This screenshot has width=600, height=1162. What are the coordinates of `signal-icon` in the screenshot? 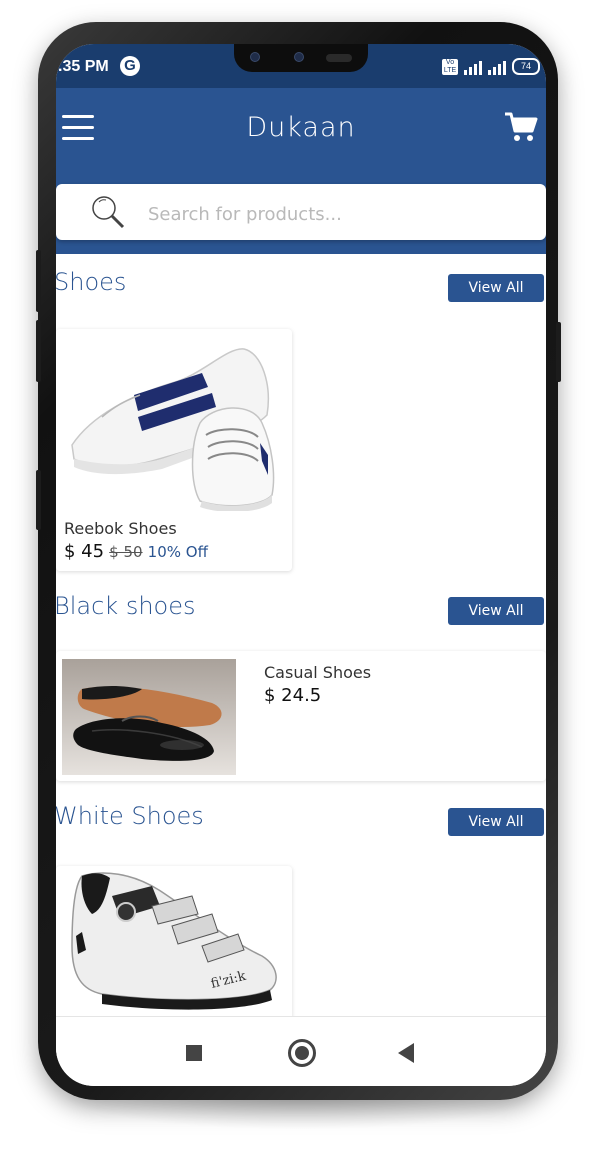 It's located at (497, 67).